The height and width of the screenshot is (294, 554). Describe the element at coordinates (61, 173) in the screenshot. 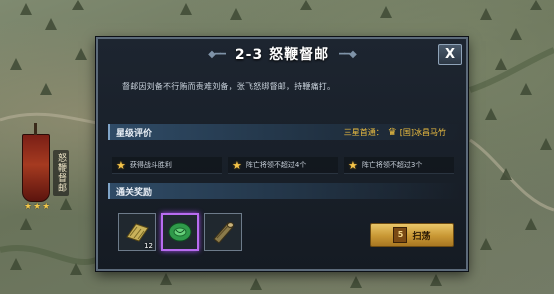

I see `stage-banner-label: 怒鞭督邮` at that location.